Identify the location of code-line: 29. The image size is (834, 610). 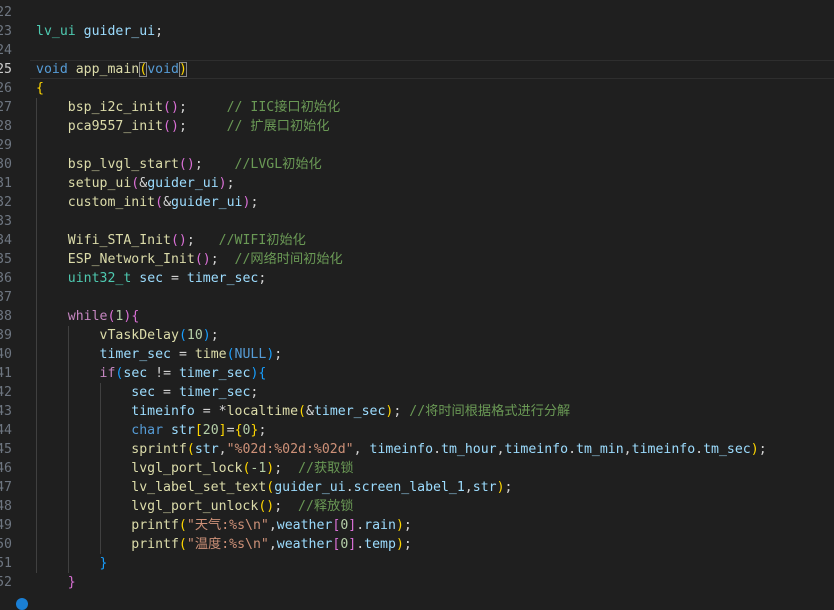
(417, 145).